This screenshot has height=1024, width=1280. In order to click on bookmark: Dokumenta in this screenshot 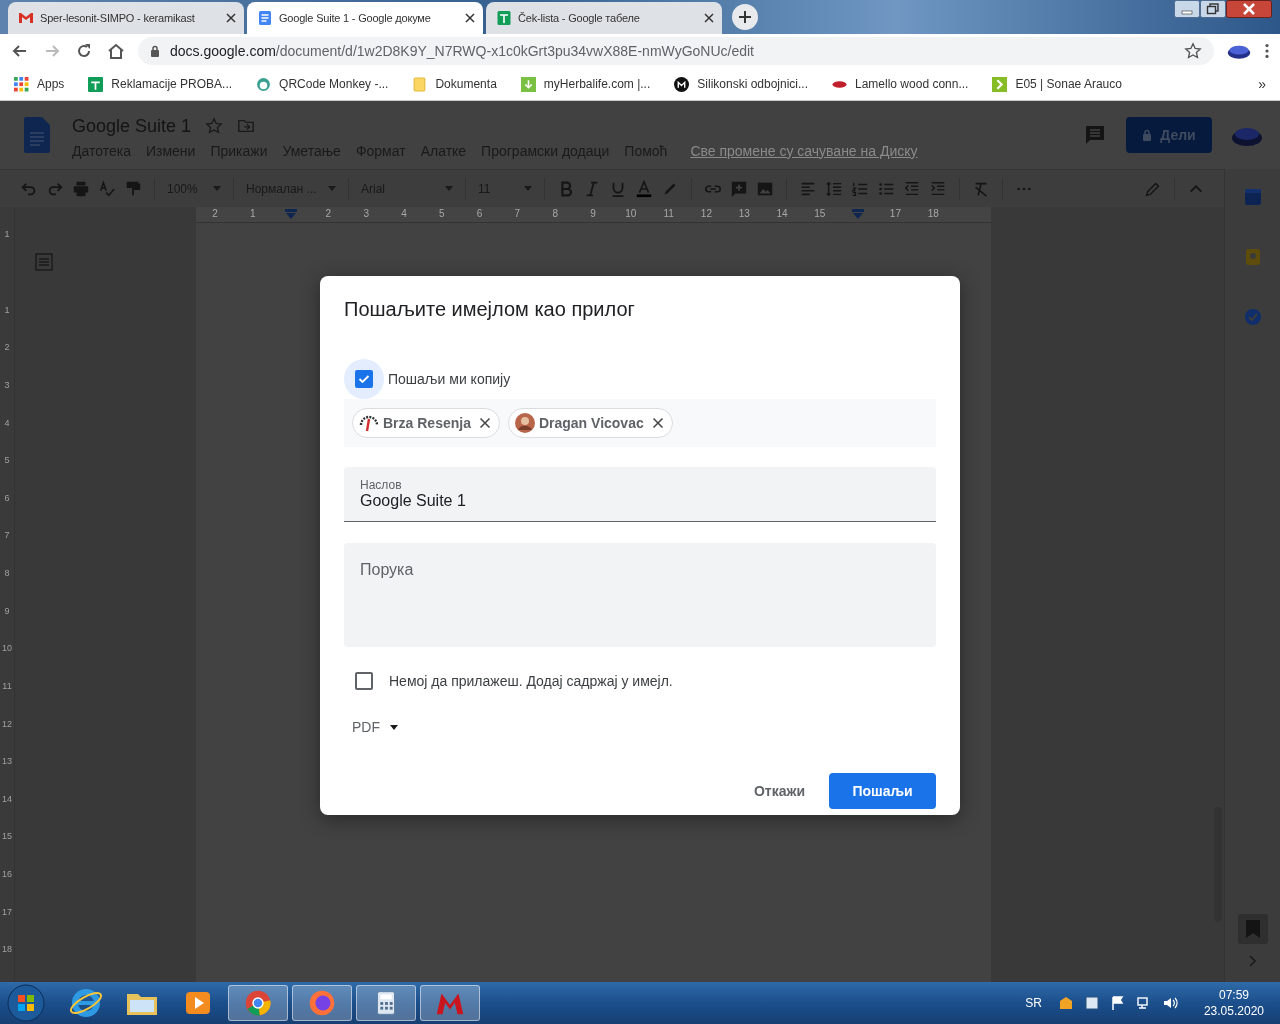, I will do `click(454, 84)`.